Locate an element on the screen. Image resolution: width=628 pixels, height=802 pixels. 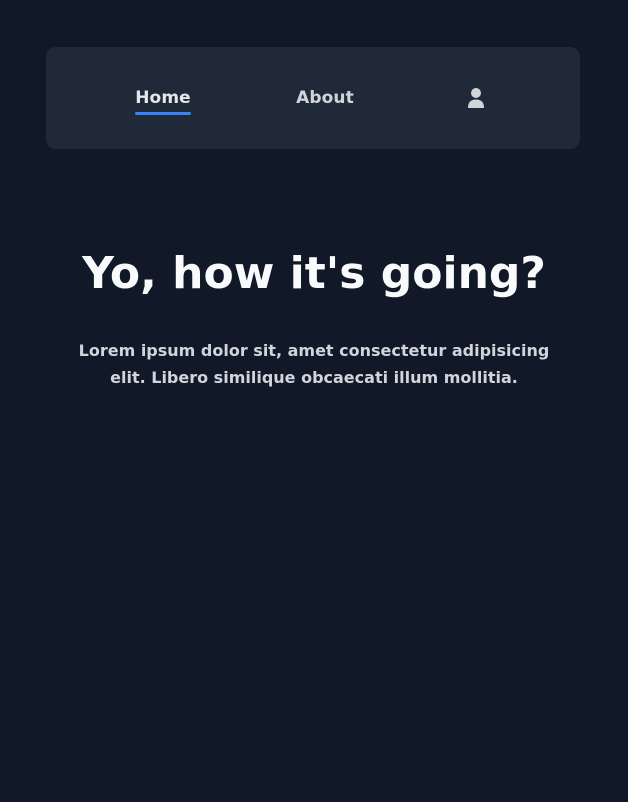
nav-home-text: Home is located at coordinates (163, 98).